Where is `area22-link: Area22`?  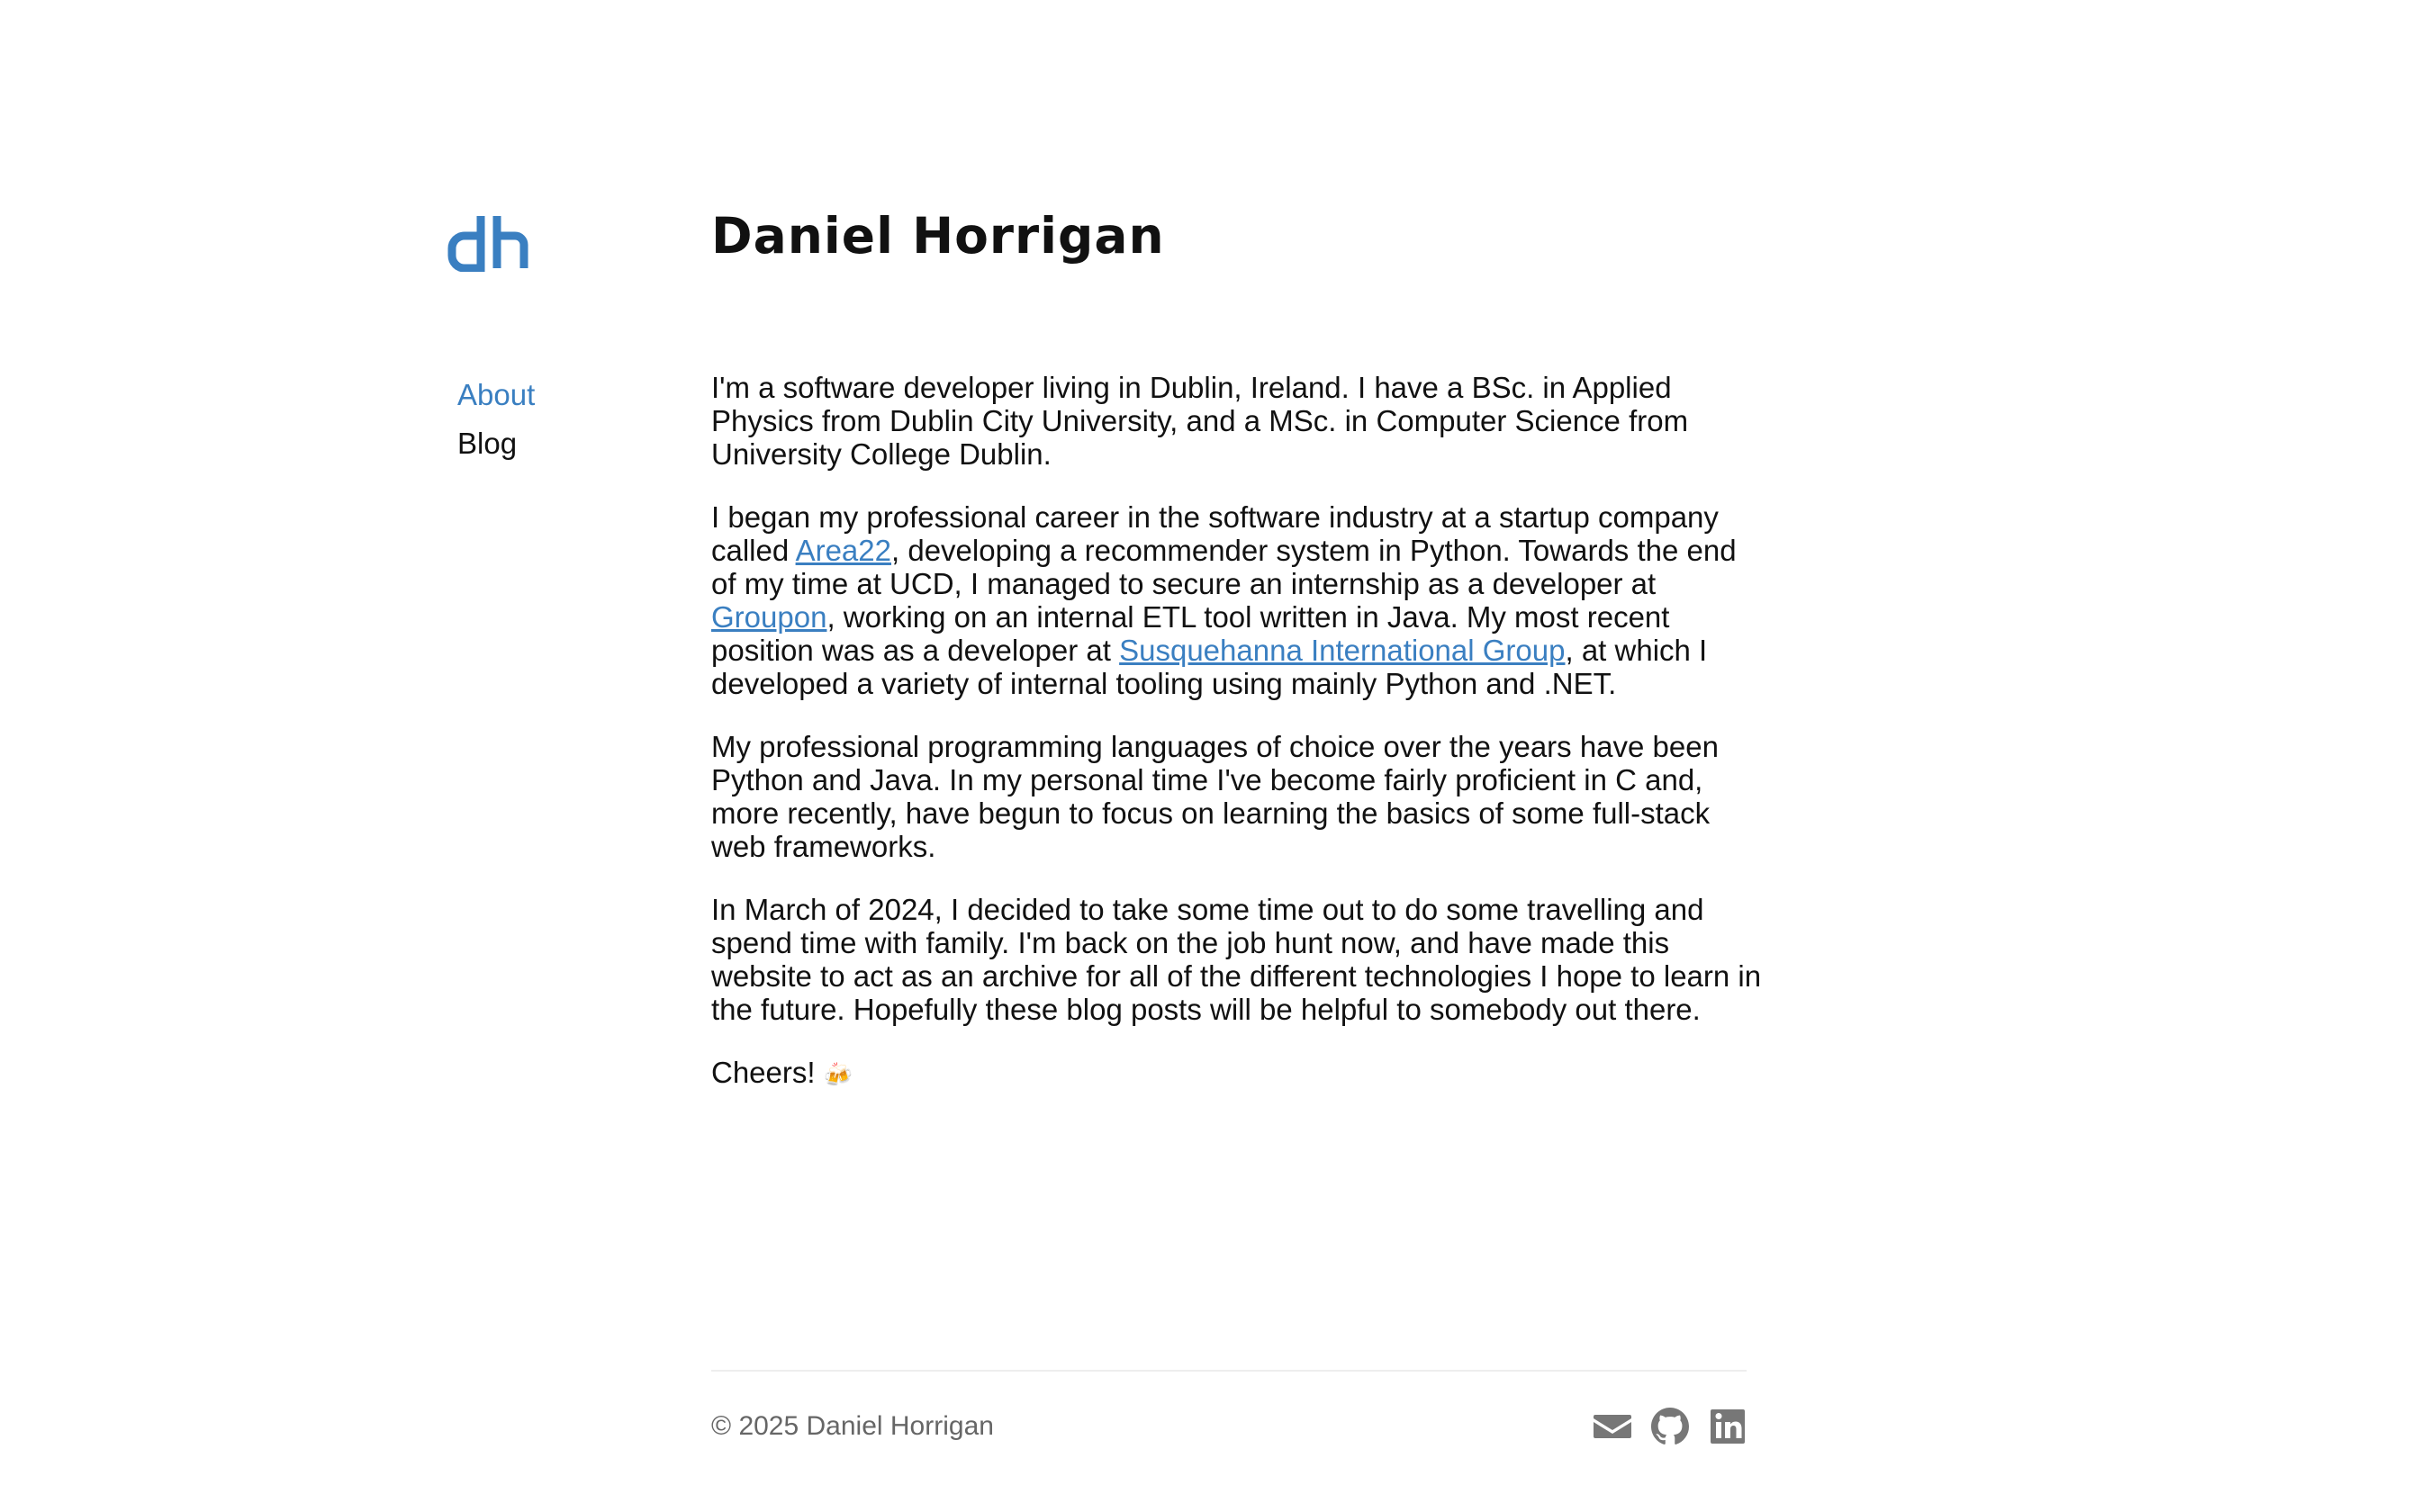
area22-link: Area22 is located at coordinates (843, 551).